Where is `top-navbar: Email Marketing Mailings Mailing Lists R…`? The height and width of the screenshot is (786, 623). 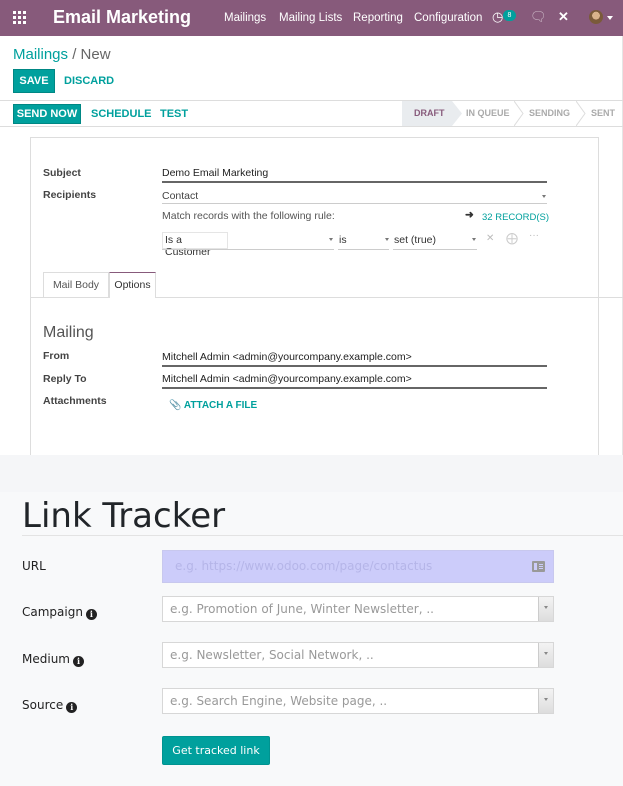 top-navbar: Email Marketing Mailings Mailing Lists R… is located at coordinates (311, 18).